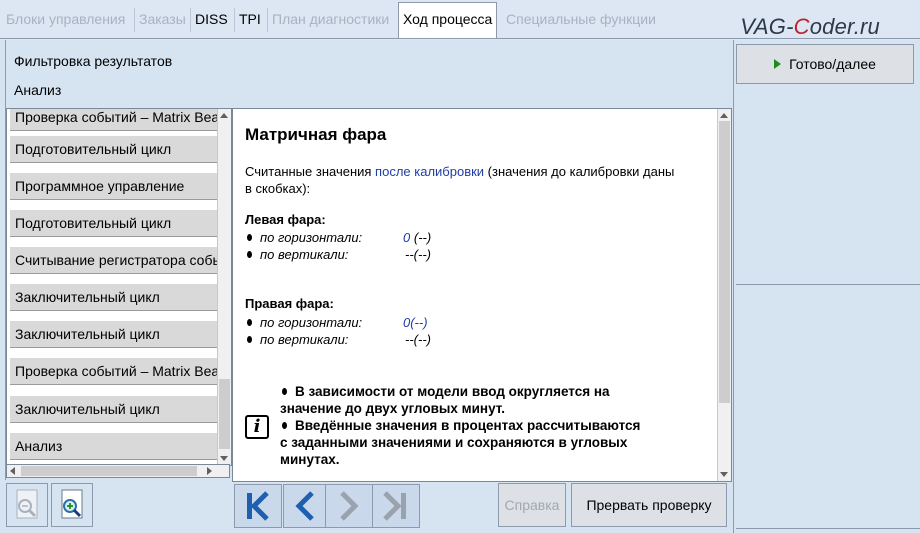 This screenshot has width=920, height=533. What do you see at coordinates (304, 254) in the screenshot?
I see `left-v-label: по вертикали:` at bounding box center [304, 254].